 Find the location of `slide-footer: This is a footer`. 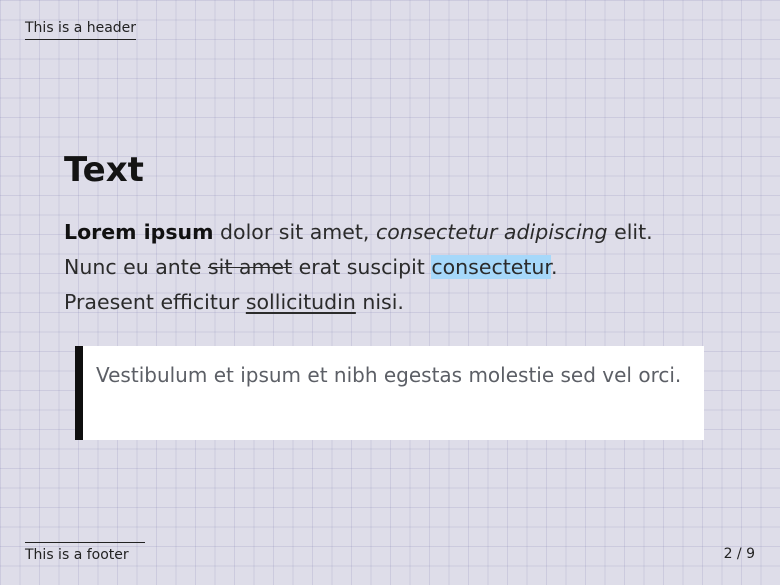

slide-footer: This is a footer is located at coordinates (77, 555).